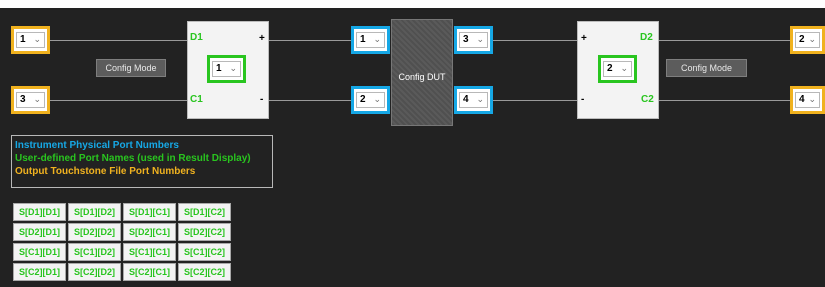 This screenshot has height=287, width=825. I want to click on legend-touchstone-ports: Output Touchstone File Port Numbers, so click(105, 171).